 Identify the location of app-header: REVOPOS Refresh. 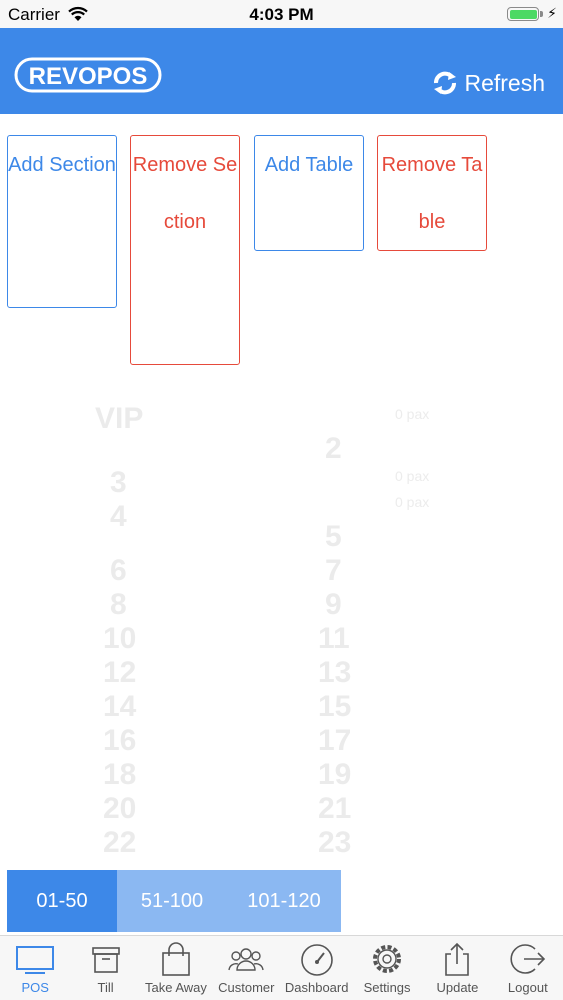
(281, 71).